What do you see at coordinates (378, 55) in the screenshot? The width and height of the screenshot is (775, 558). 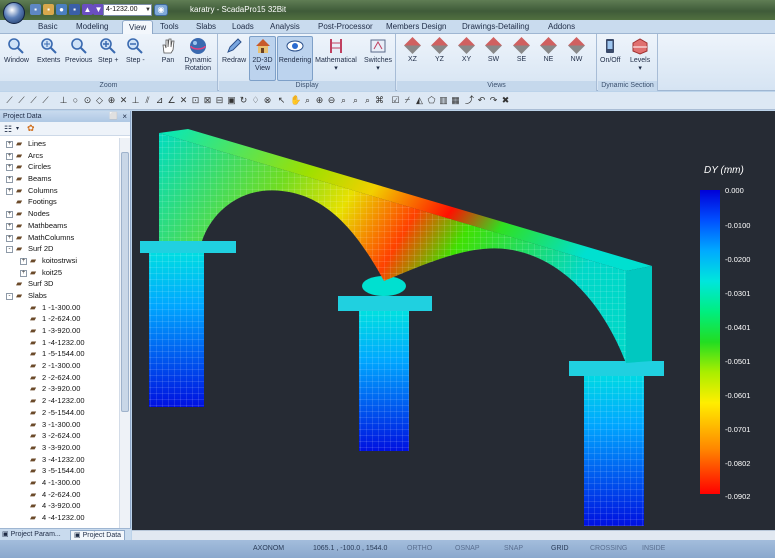 I see `switches-button: Switches ▾` at bounding box center [378, 55].